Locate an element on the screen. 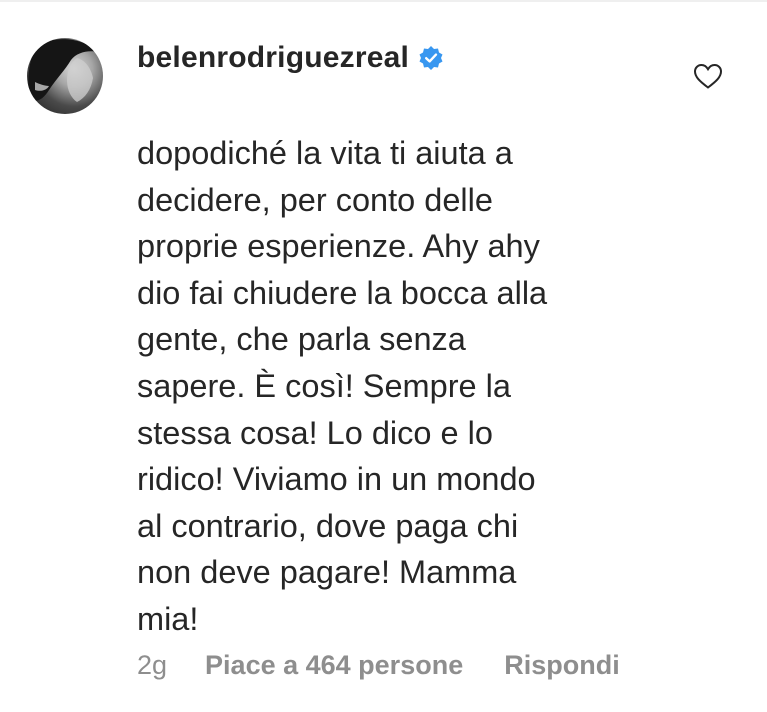 The height and width of the screenshot is (712, 767). heart-outline-icon is located at coordinates (708, 76).